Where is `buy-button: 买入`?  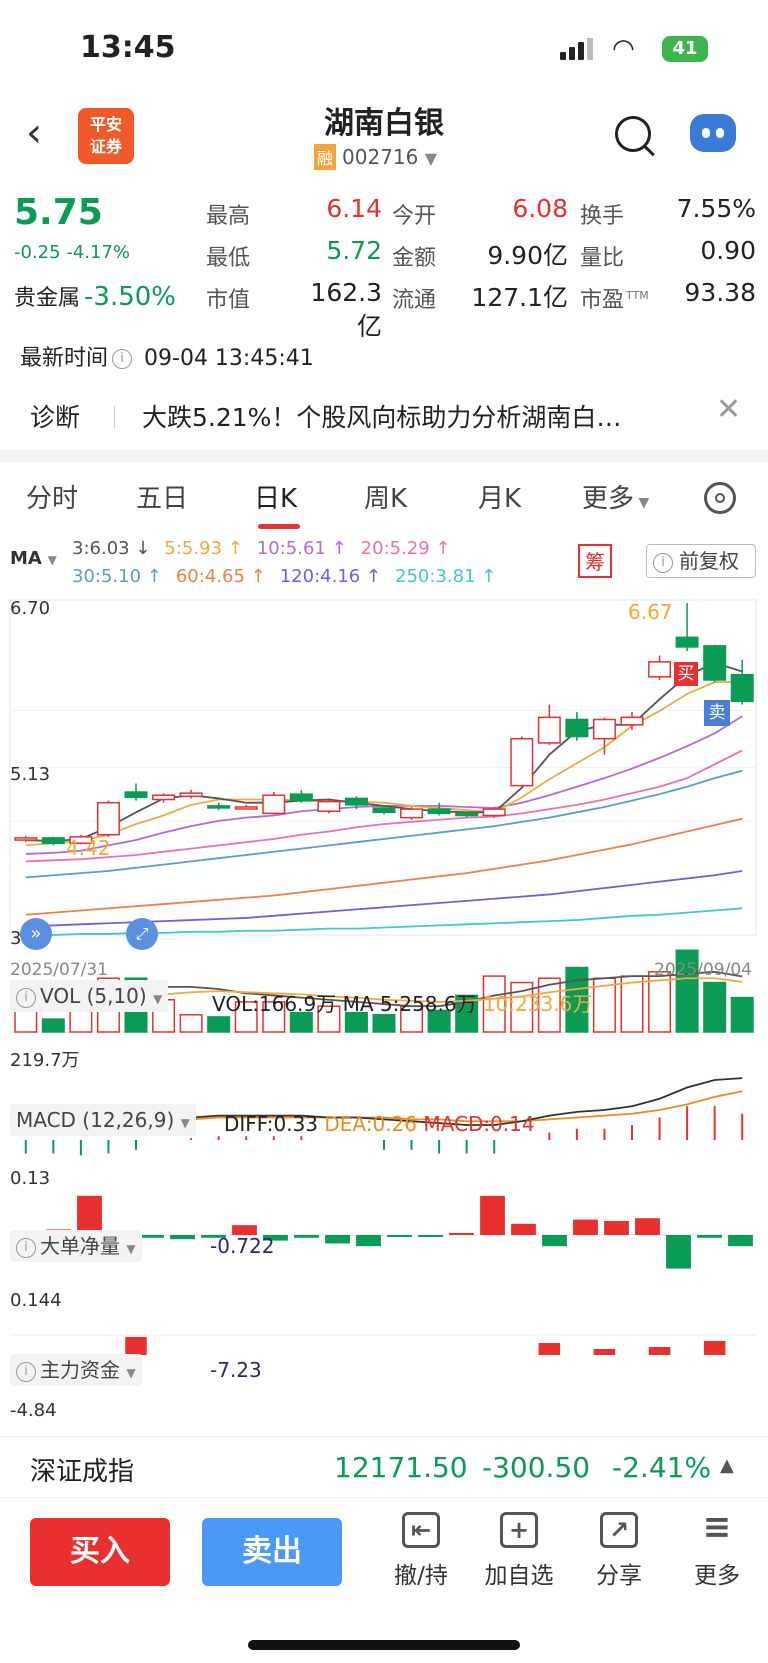
buy-button: 买入 is located at coordinates (100, 1552).